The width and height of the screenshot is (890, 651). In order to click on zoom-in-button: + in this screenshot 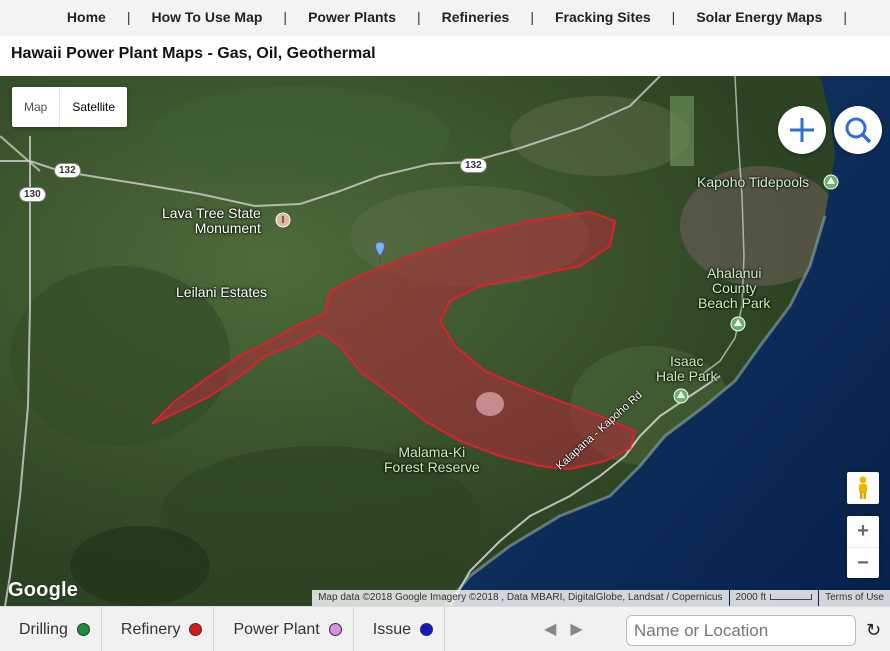, I will do `click(863, 531)`.